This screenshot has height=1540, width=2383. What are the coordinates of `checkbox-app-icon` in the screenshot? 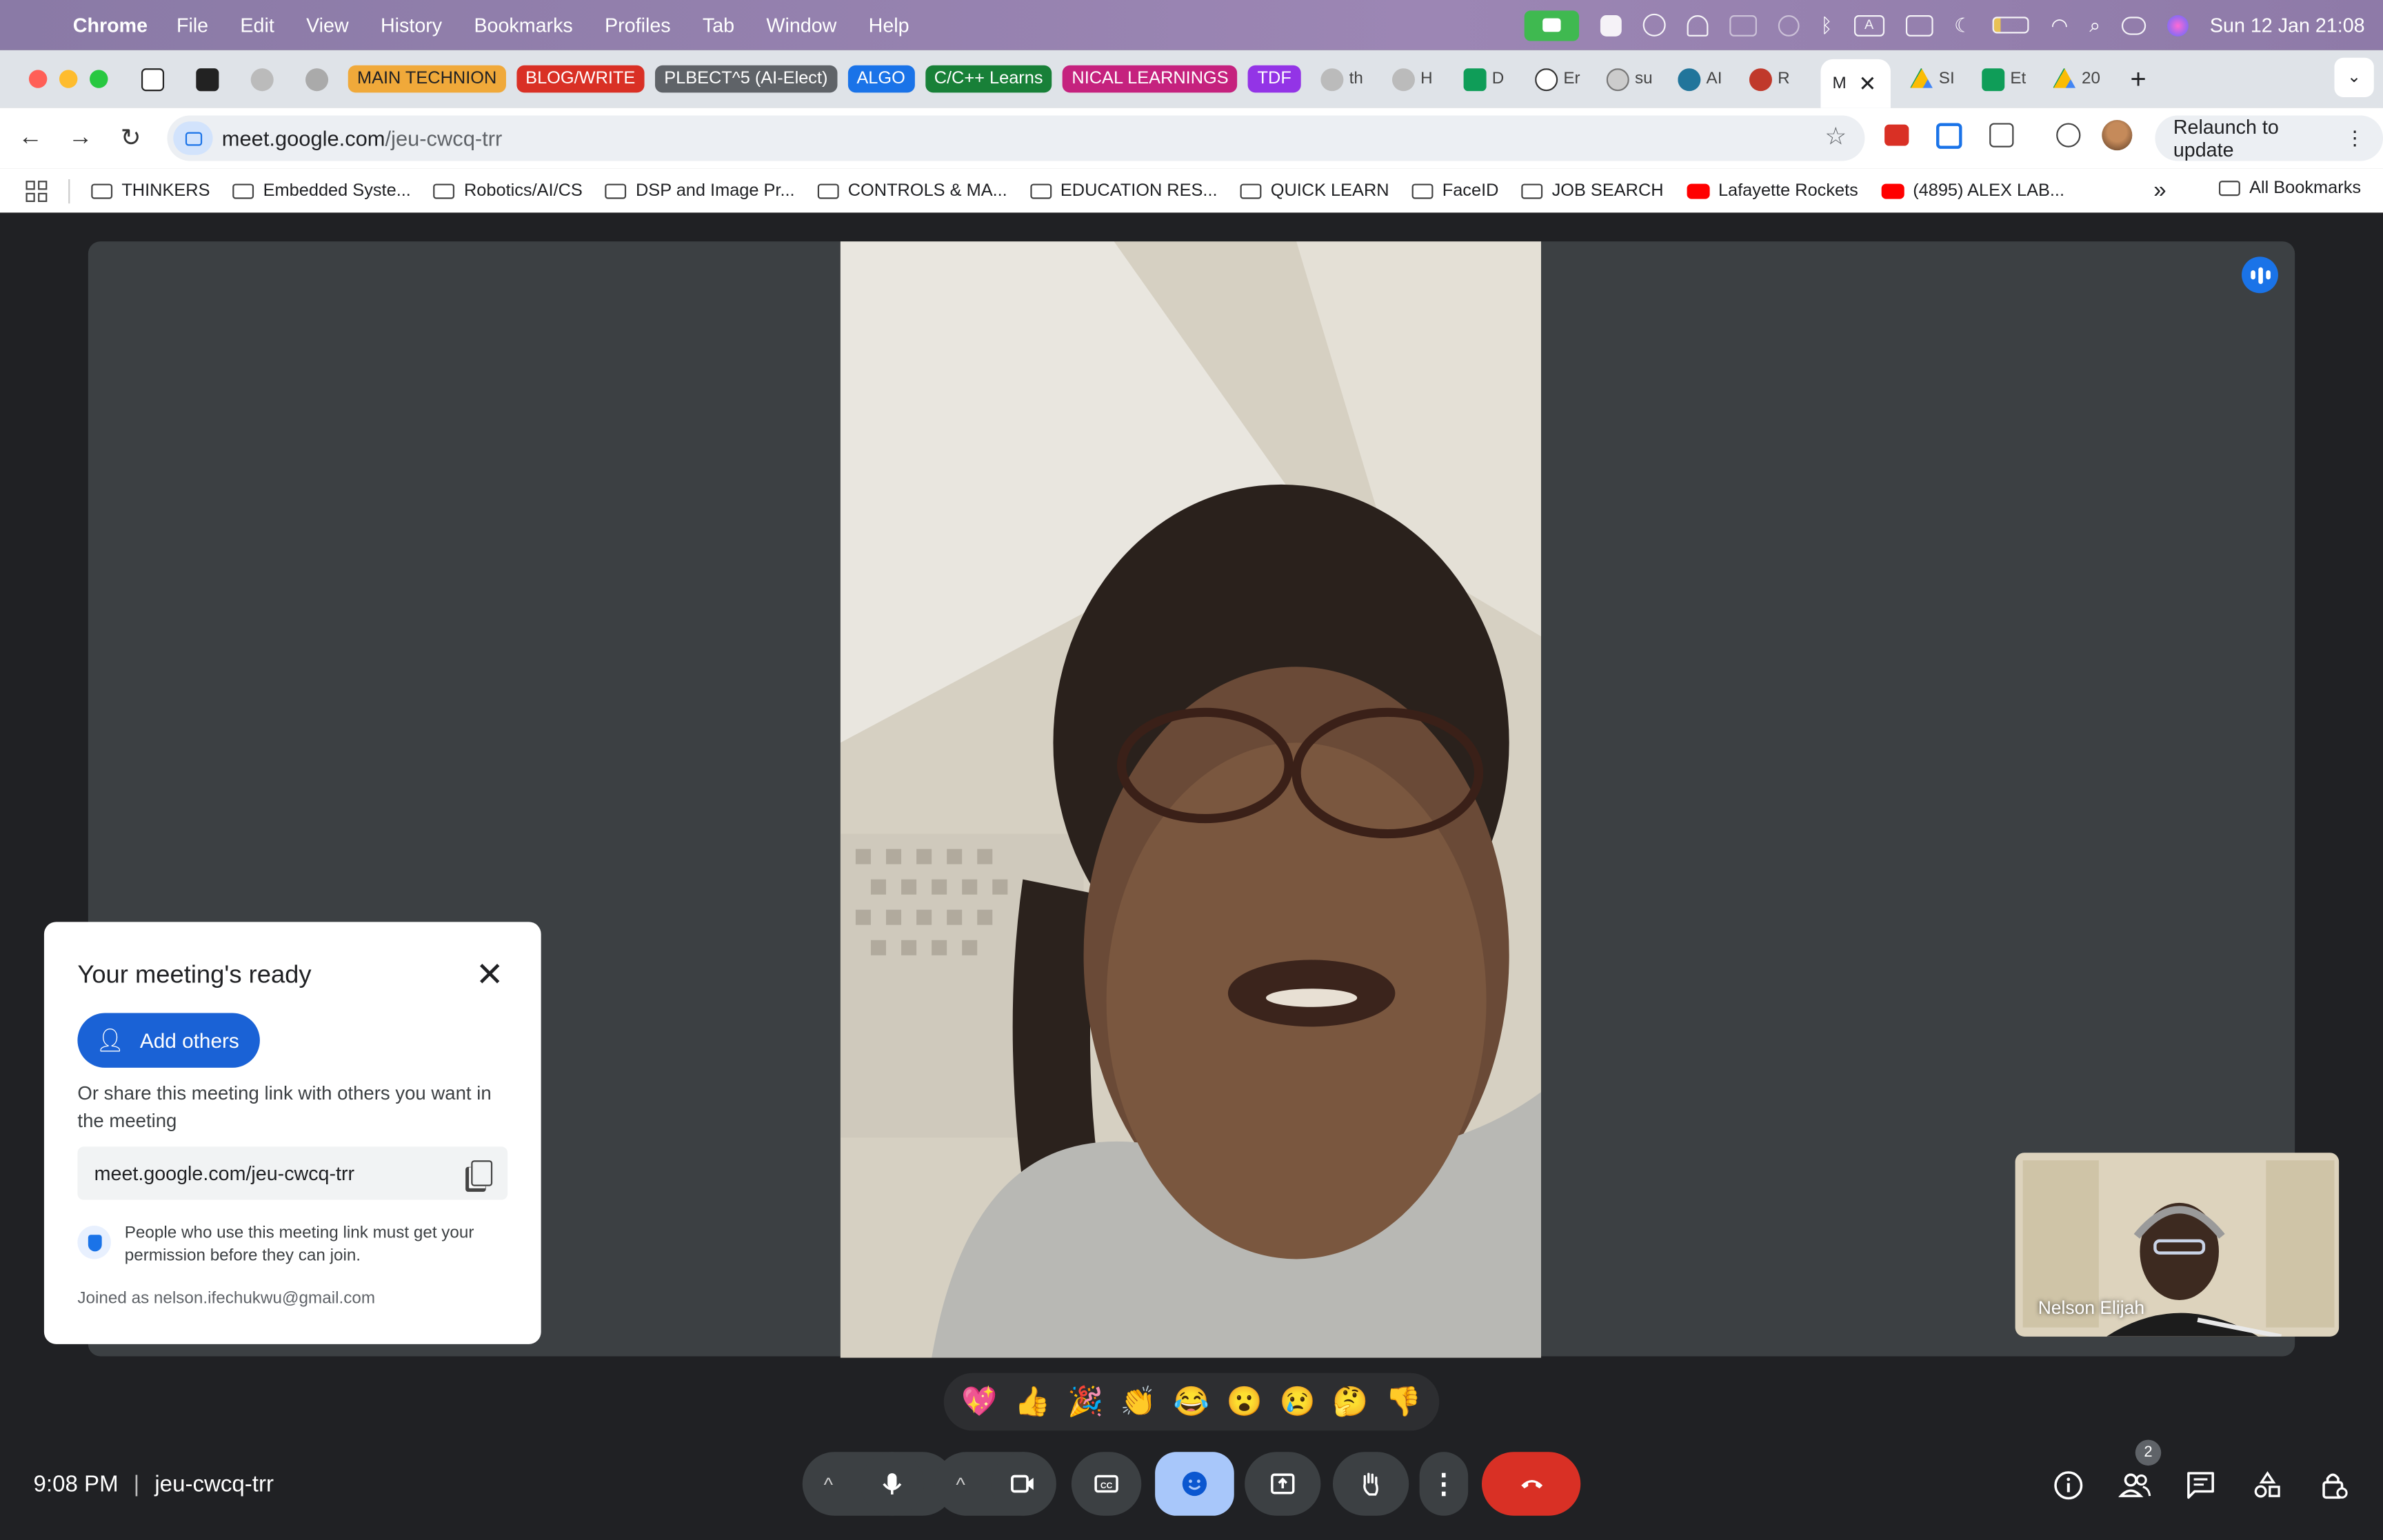 It's located at (1611, 25).